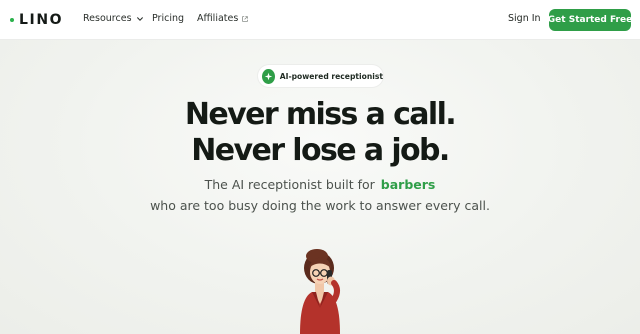  I want to click on subtitle-highlight: barbers, so click(408, 184).